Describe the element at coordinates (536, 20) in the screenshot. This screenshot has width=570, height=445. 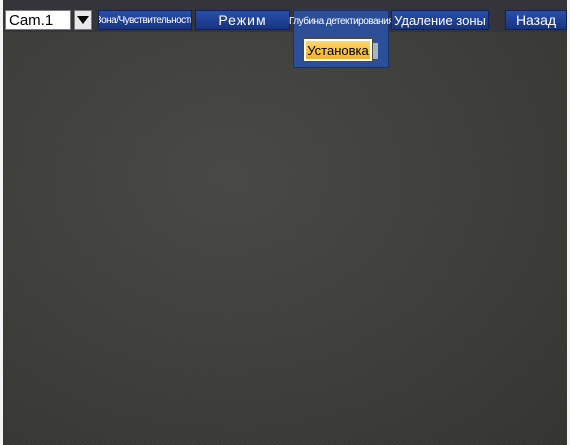
I see `back-button: Назад` at that location.